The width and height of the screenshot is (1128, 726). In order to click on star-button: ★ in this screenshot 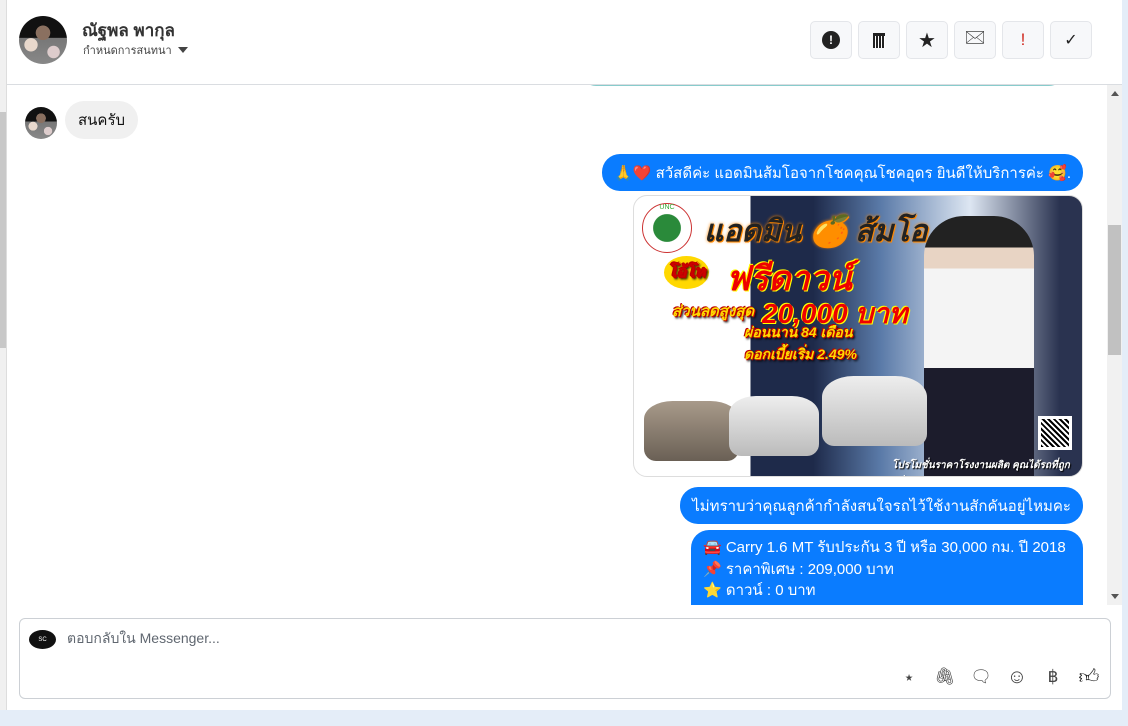, I will do `click(927, 40)`.